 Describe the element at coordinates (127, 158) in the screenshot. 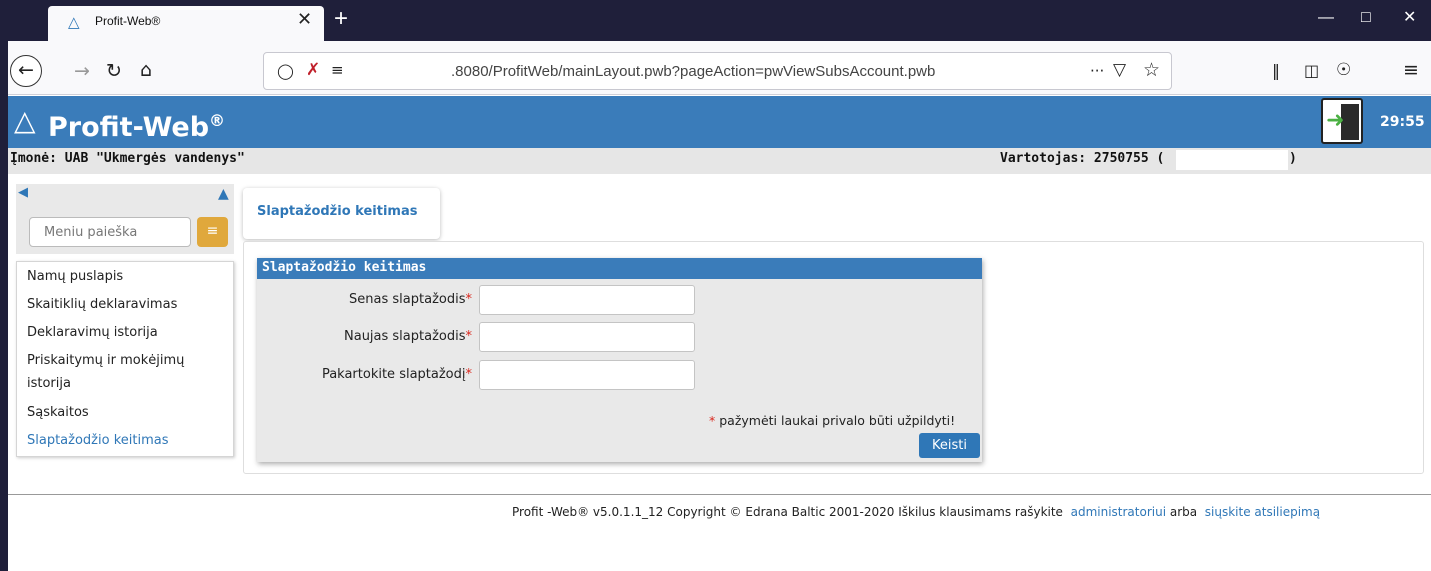

I see `company-name: Įmonė: UAB "Ukmergės vandenys"` at that location.